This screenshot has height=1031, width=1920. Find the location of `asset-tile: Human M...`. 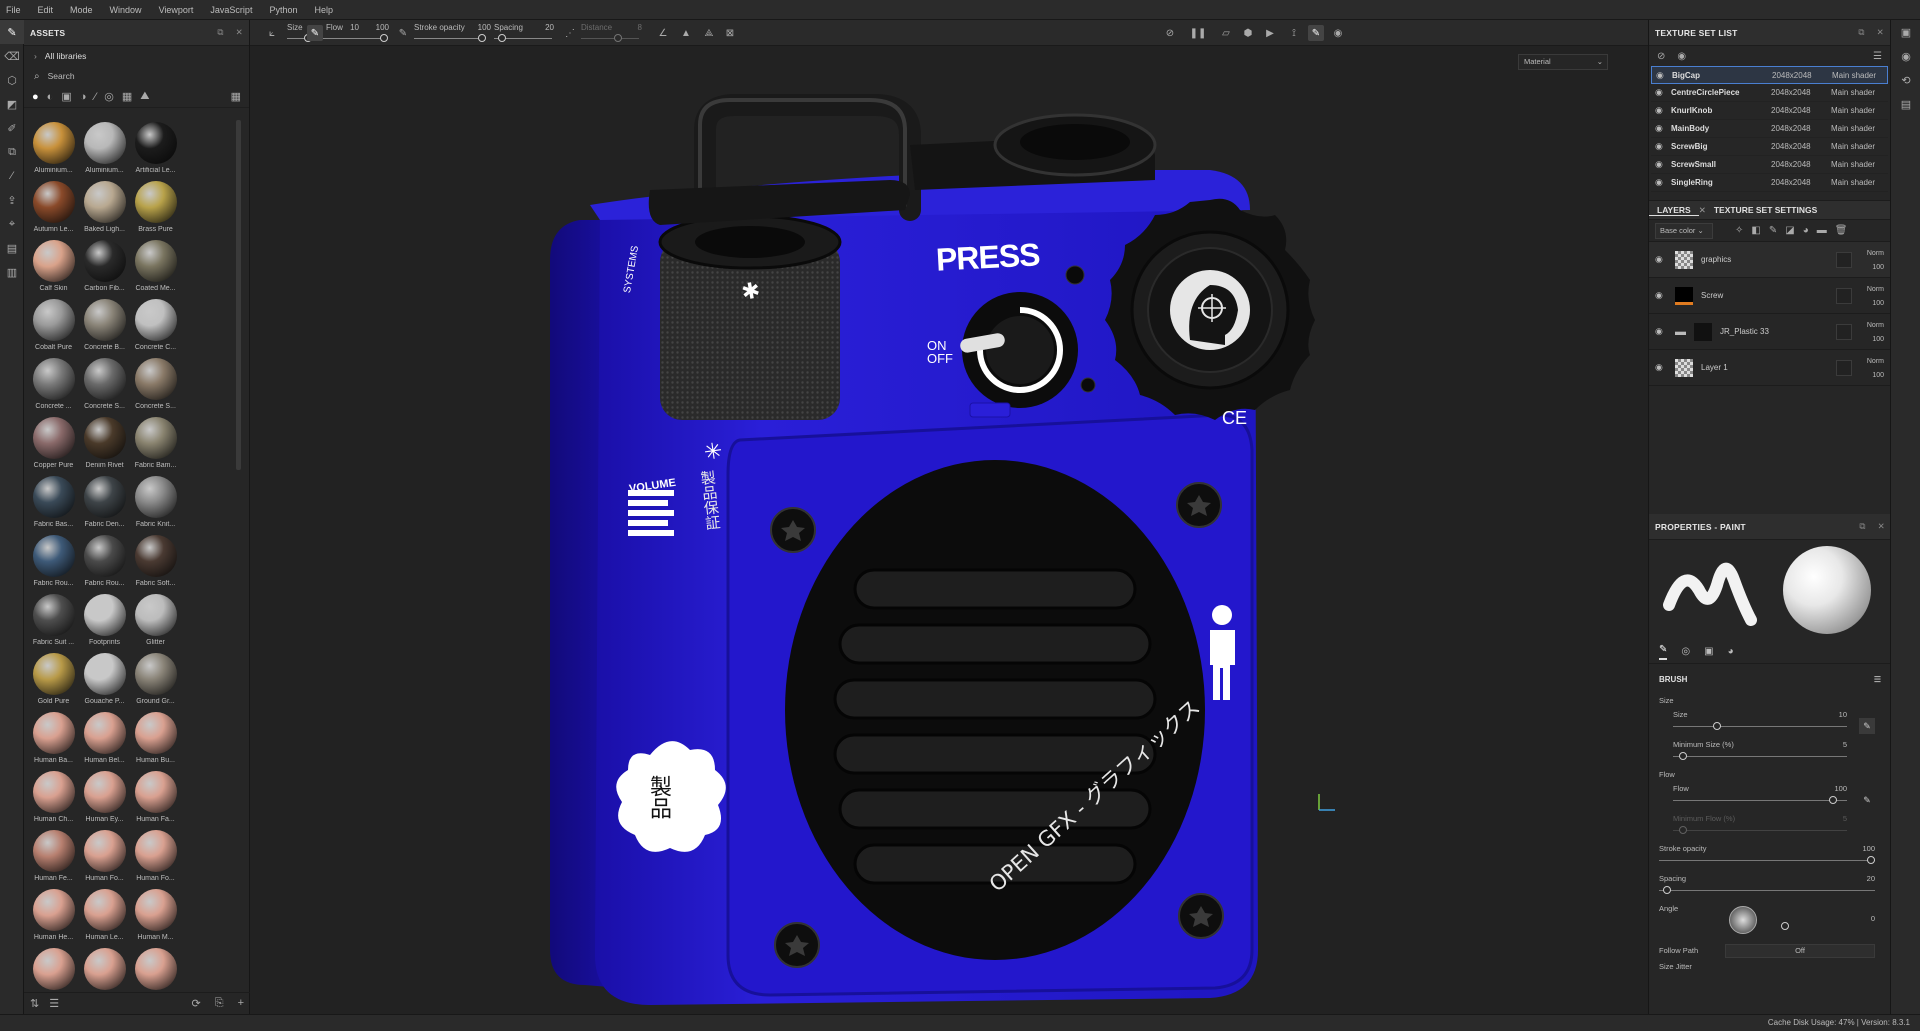

asset-tile: Human M... is located at coordinates (155, 916).